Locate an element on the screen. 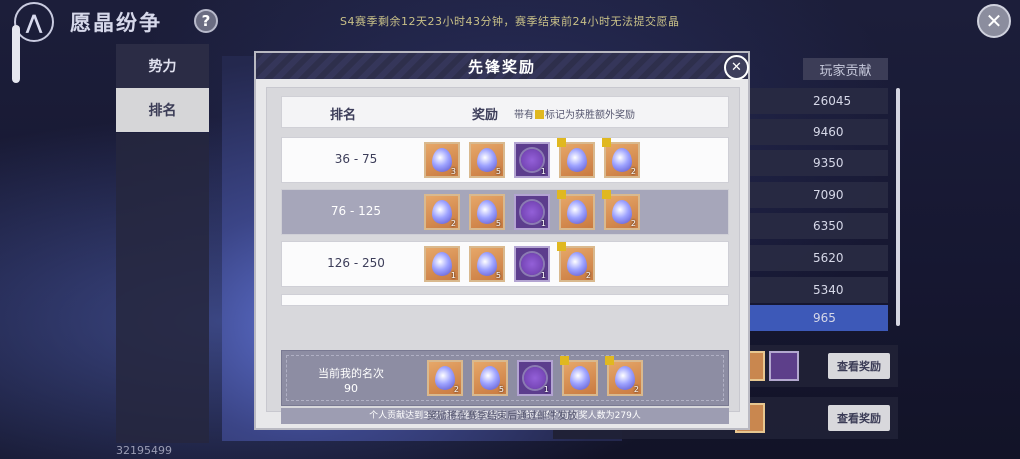  dialog-title: 先锋奖励 is located at coordinates (501, 66).